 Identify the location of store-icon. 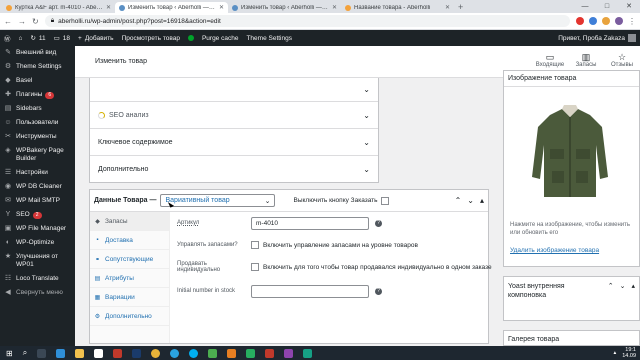
(99, 353).